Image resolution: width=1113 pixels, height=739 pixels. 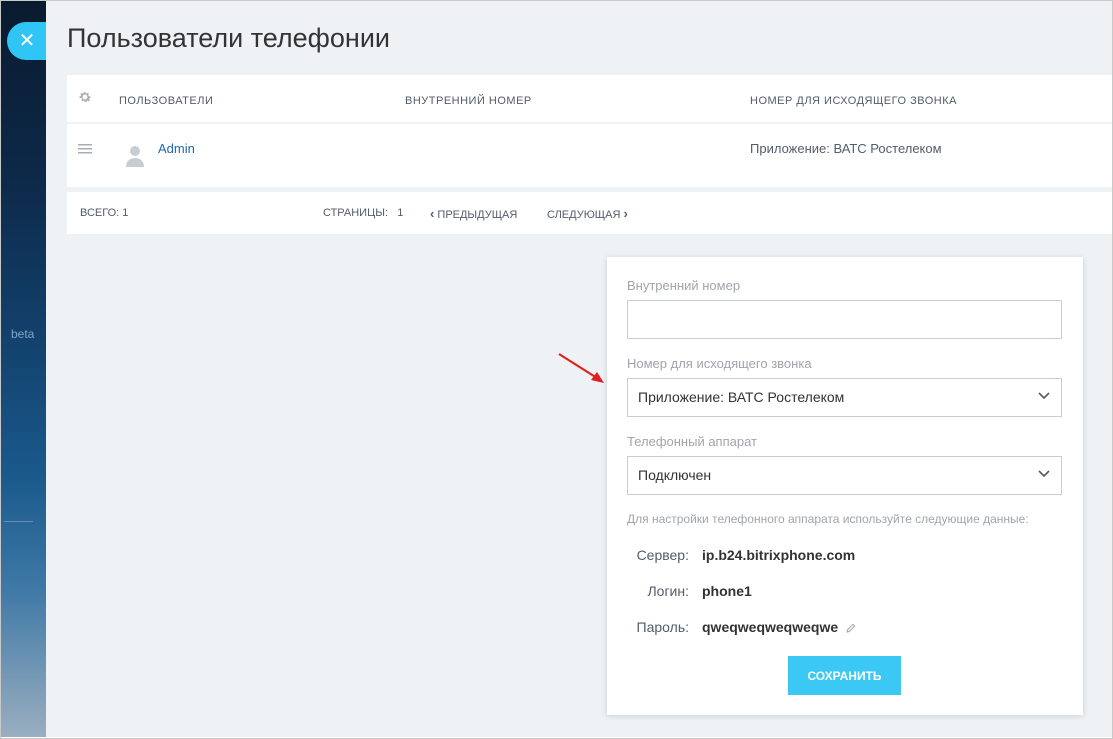 I want to click on prev-page-label: ПРЕДЫДУЩАЯ, so click(x=477, y=215).